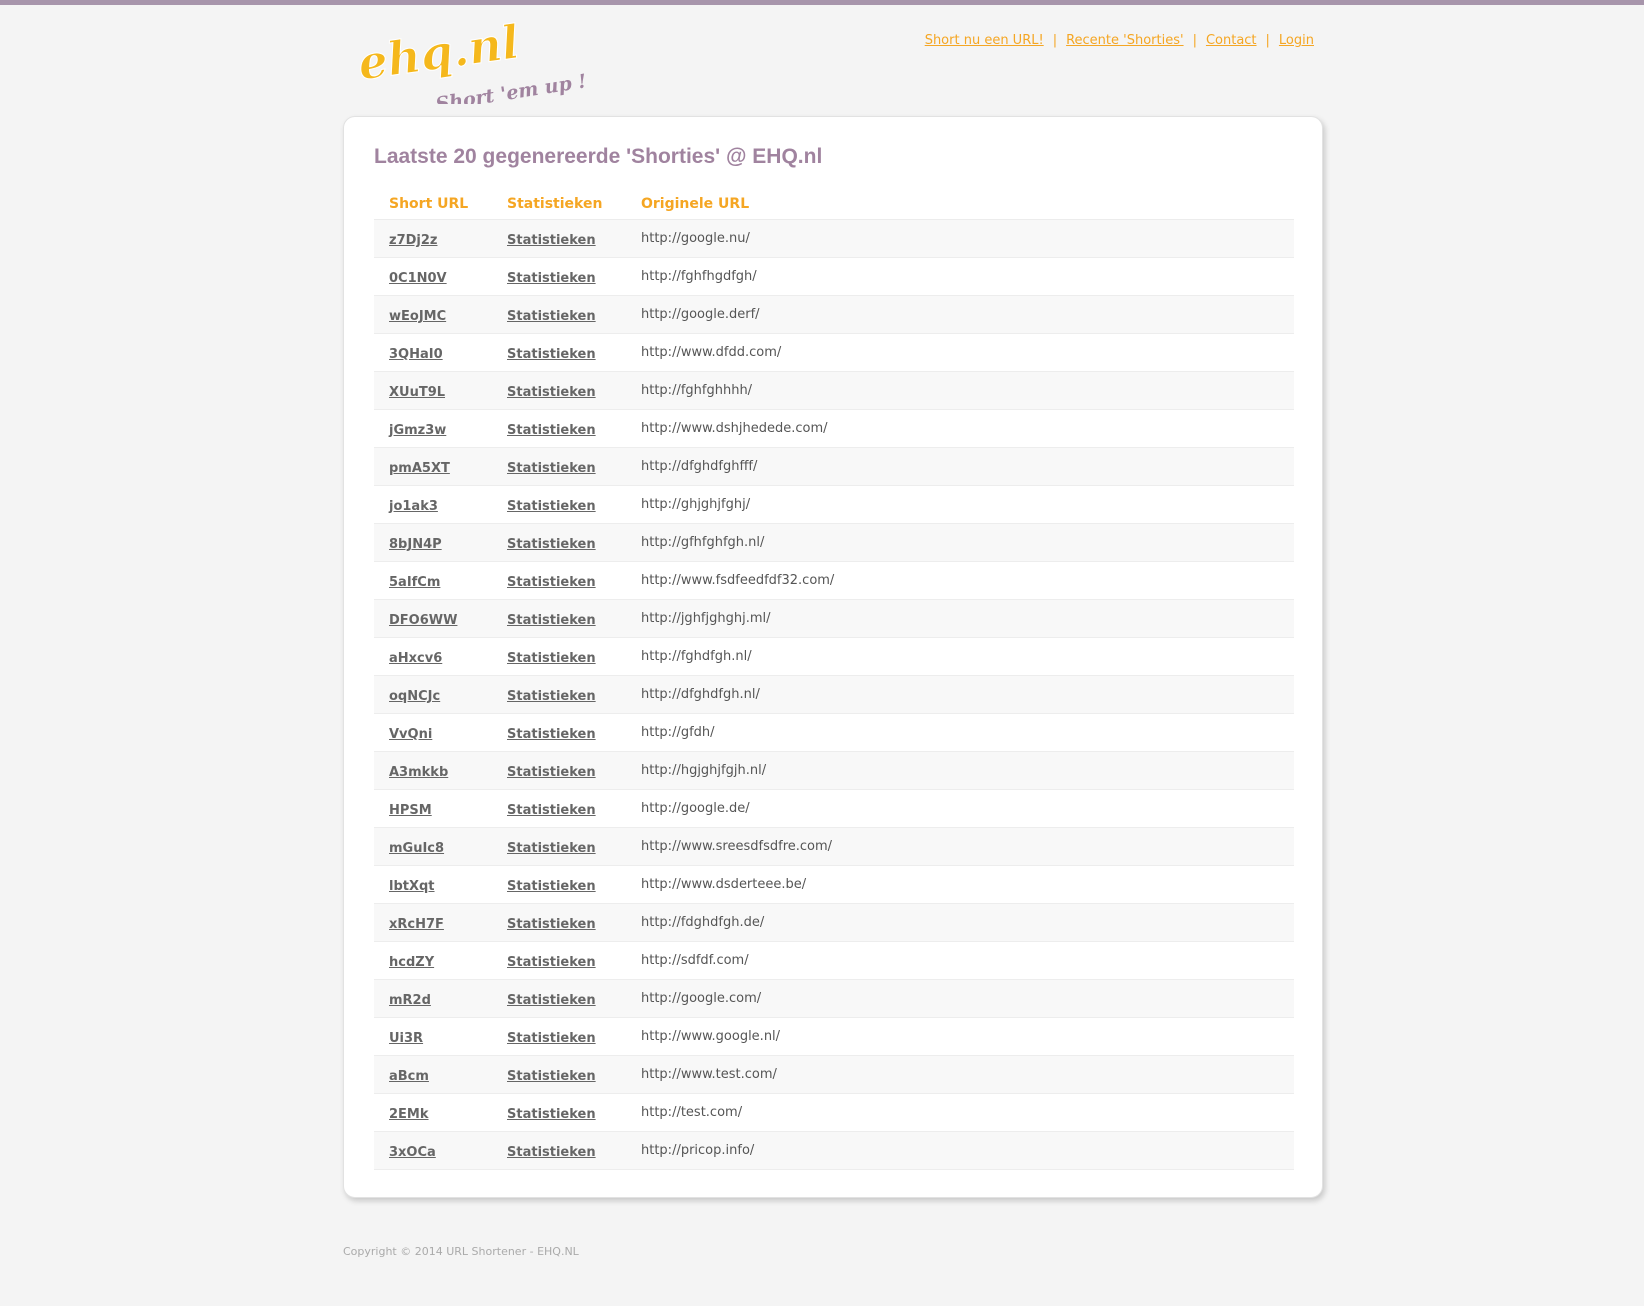  I want to click on original-url-cell: http://www.dfdd.com/, so click(711, 352).